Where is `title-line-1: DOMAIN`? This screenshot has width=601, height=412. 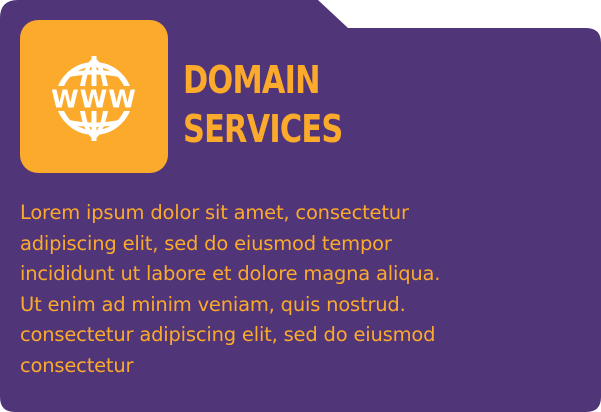
title-line-1: DOMAIN is located at coordinates (252, 80).